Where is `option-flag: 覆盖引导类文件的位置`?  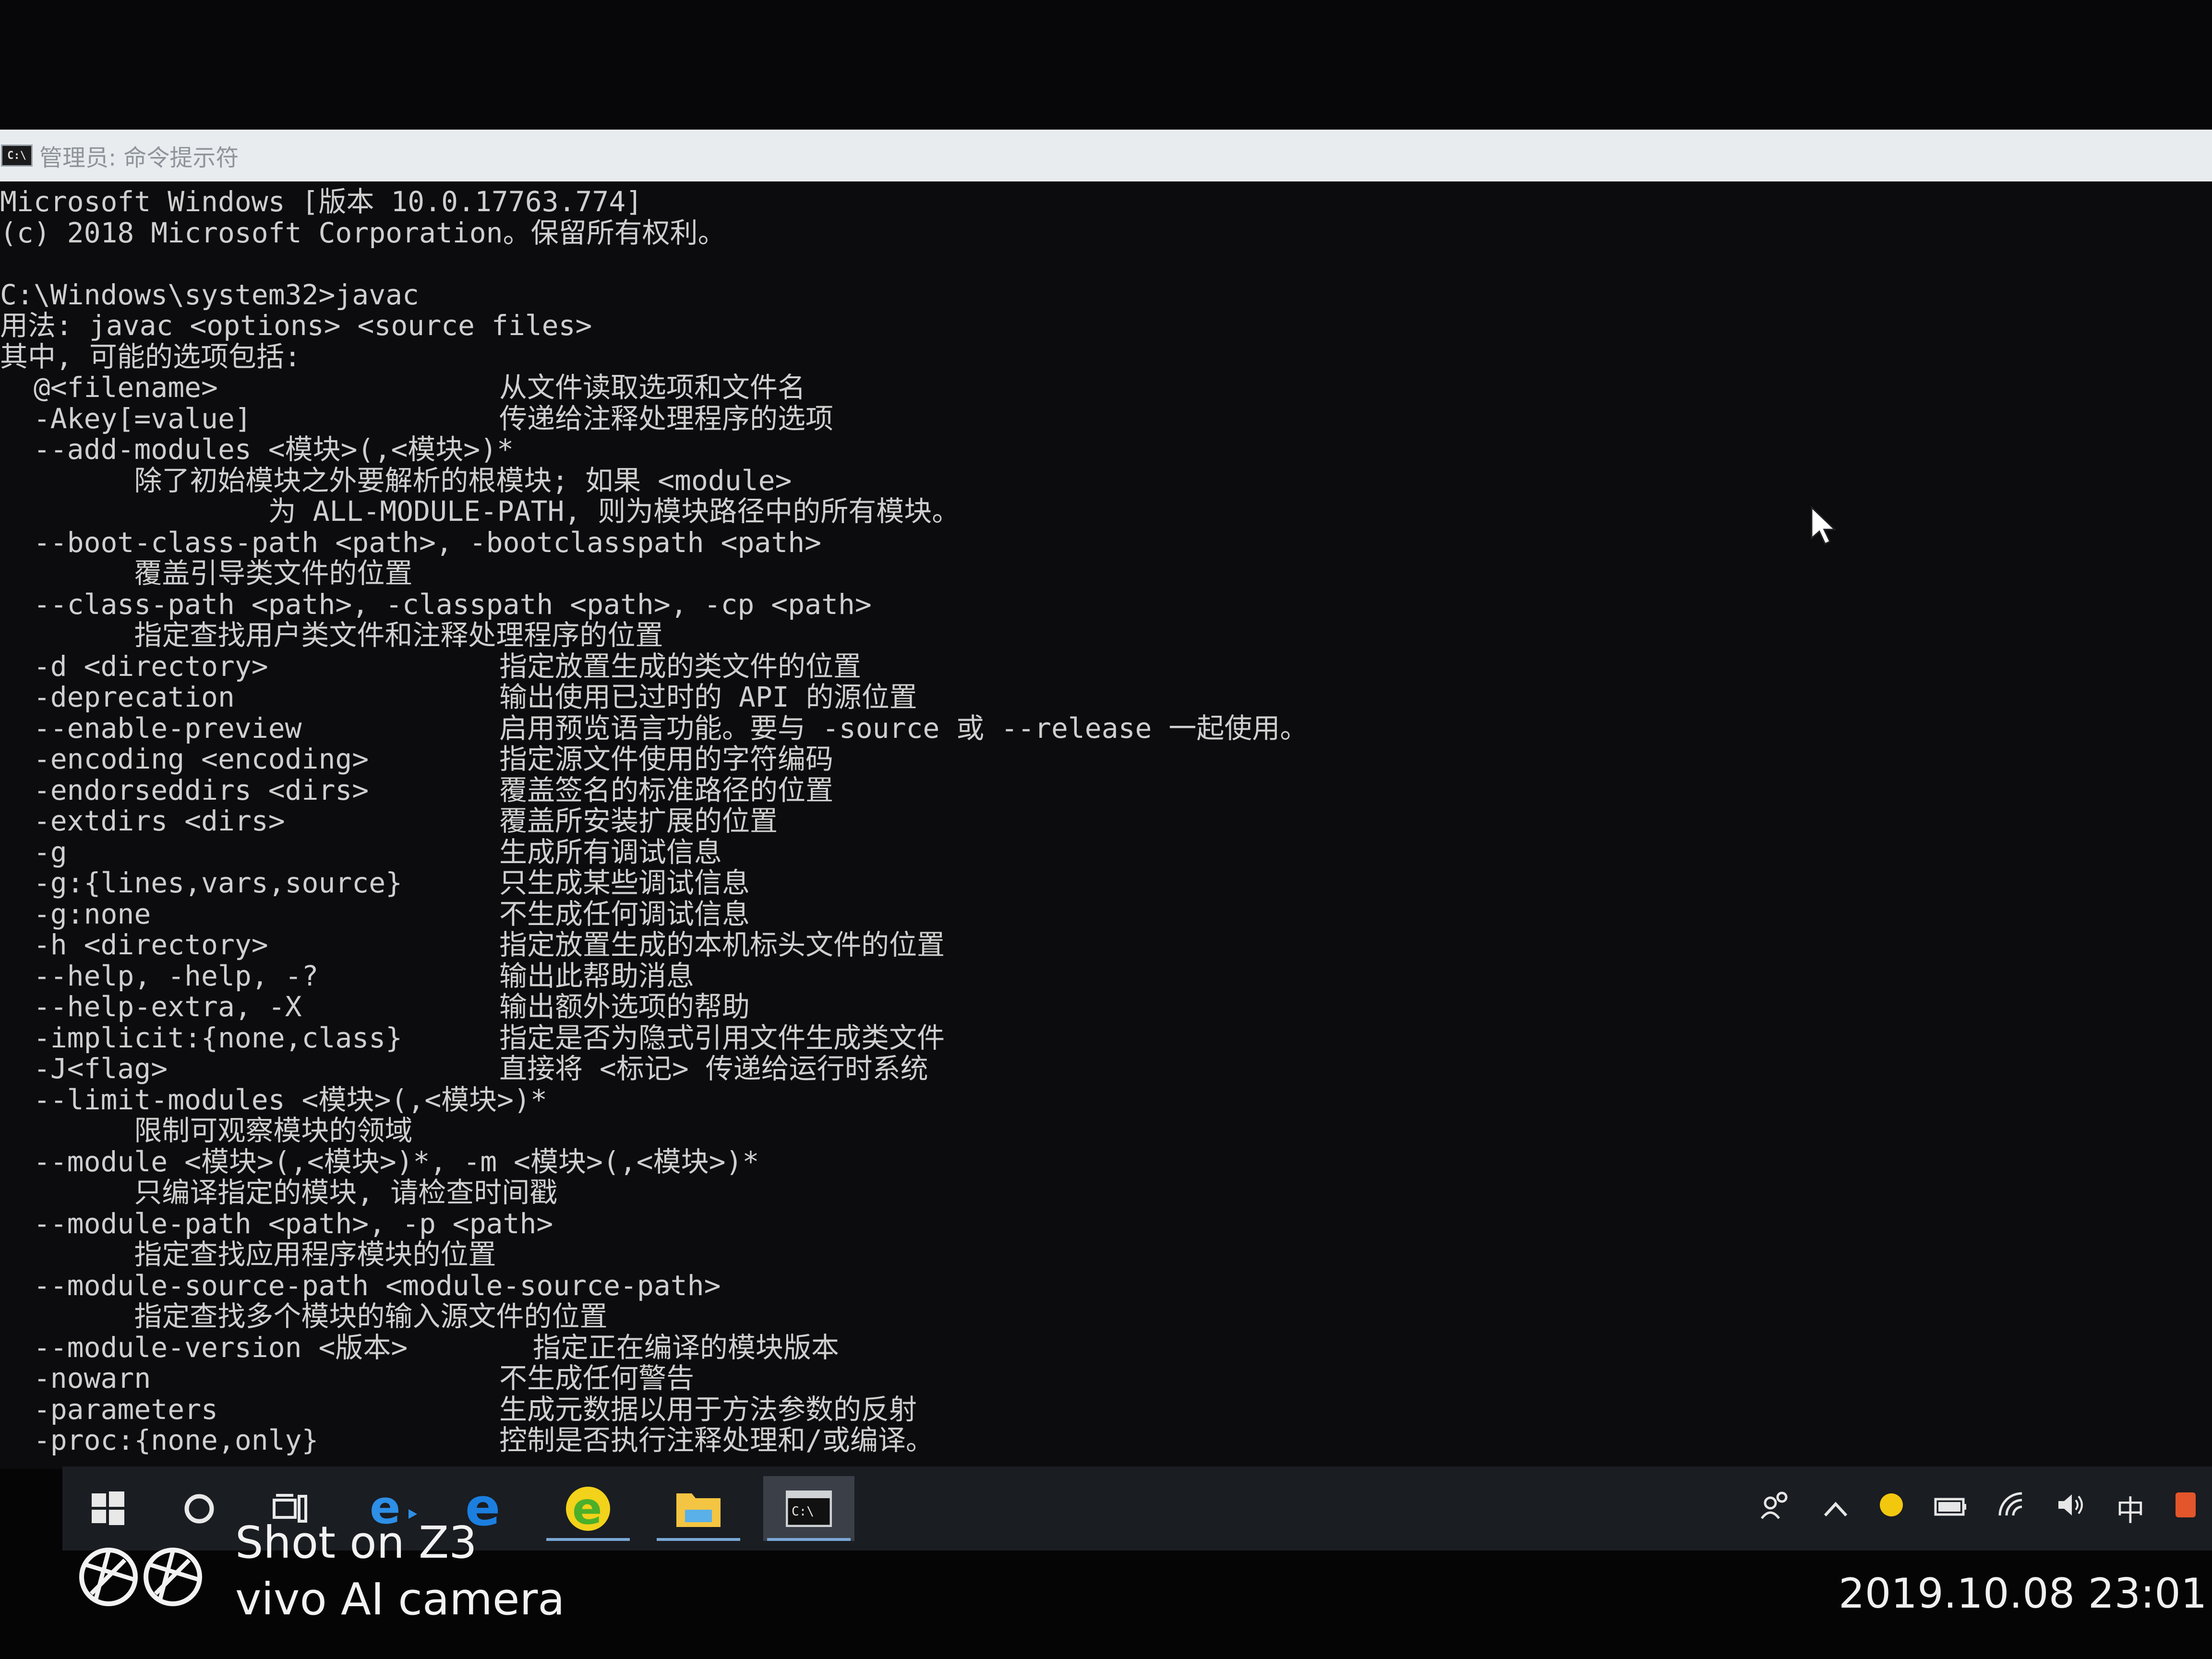 option-flag: 覆盖引导类文件的位置 is located at coordinates (206, 573).